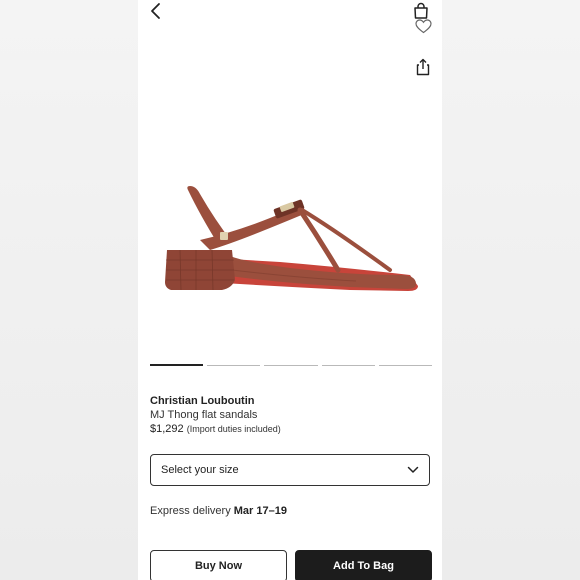 The image size is (580, 580). I want to click on product-name: MJ Thong flat sandals, so click(204, 415).